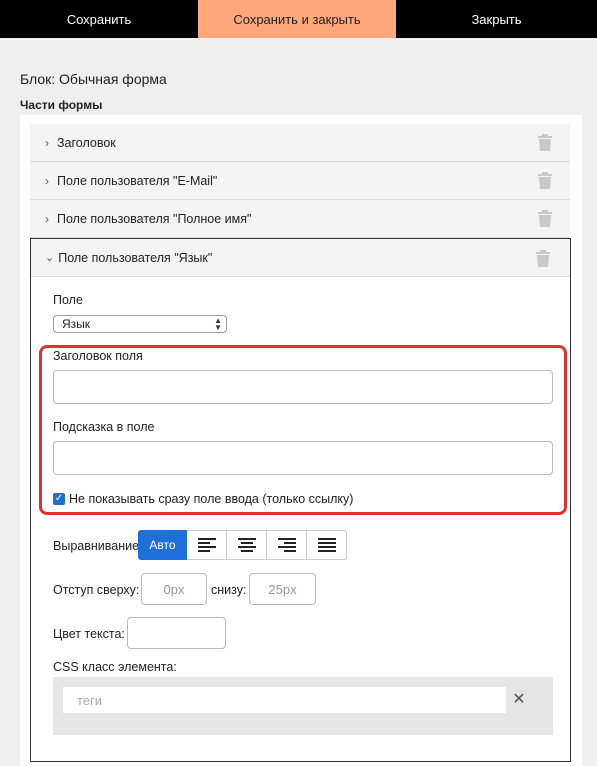  Describe the element at coordinates (61, 105) in the screenshot. I see `form-parts-heading: Части формы` at that location.